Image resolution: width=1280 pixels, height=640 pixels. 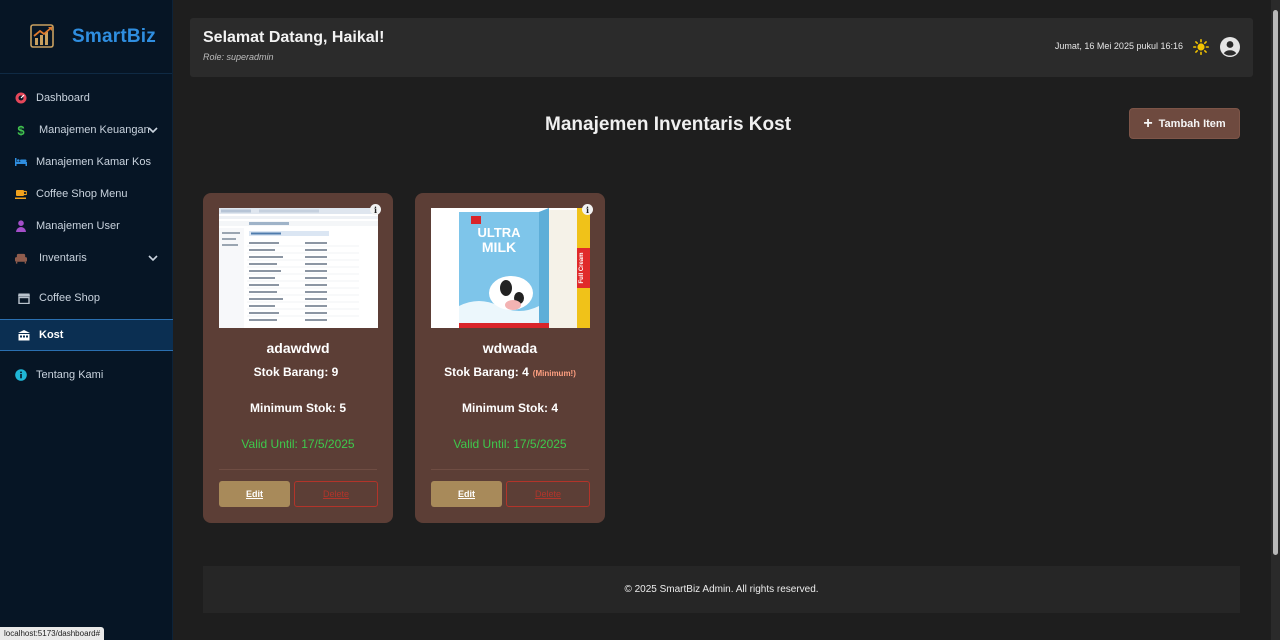 What do you see at coordinates (298, 348) in the screenshot?
I see `item-name: adawdwd` at bounding box center [298, 348].